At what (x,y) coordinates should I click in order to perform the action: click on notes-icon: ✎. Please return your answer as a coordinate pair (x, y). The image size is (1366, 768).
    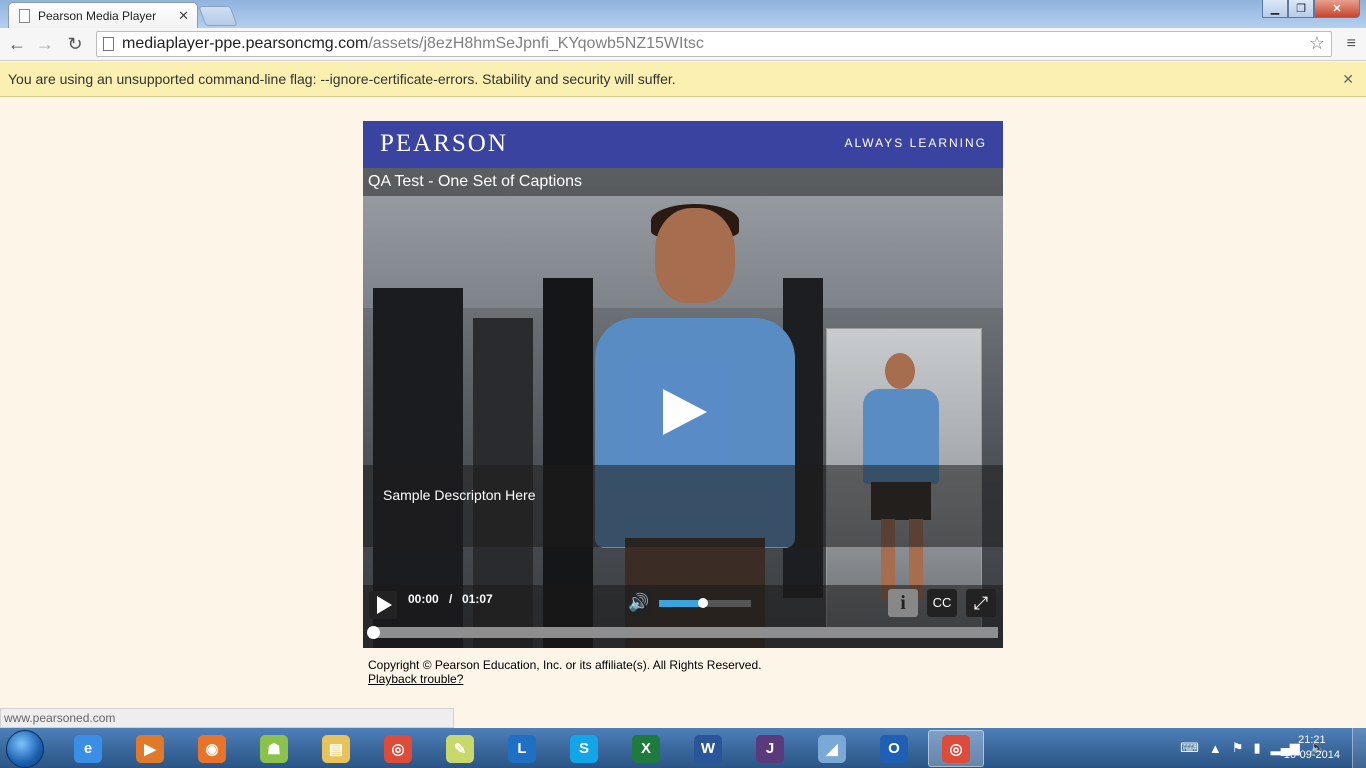
    Looking at the image, I should click on (460, 748).